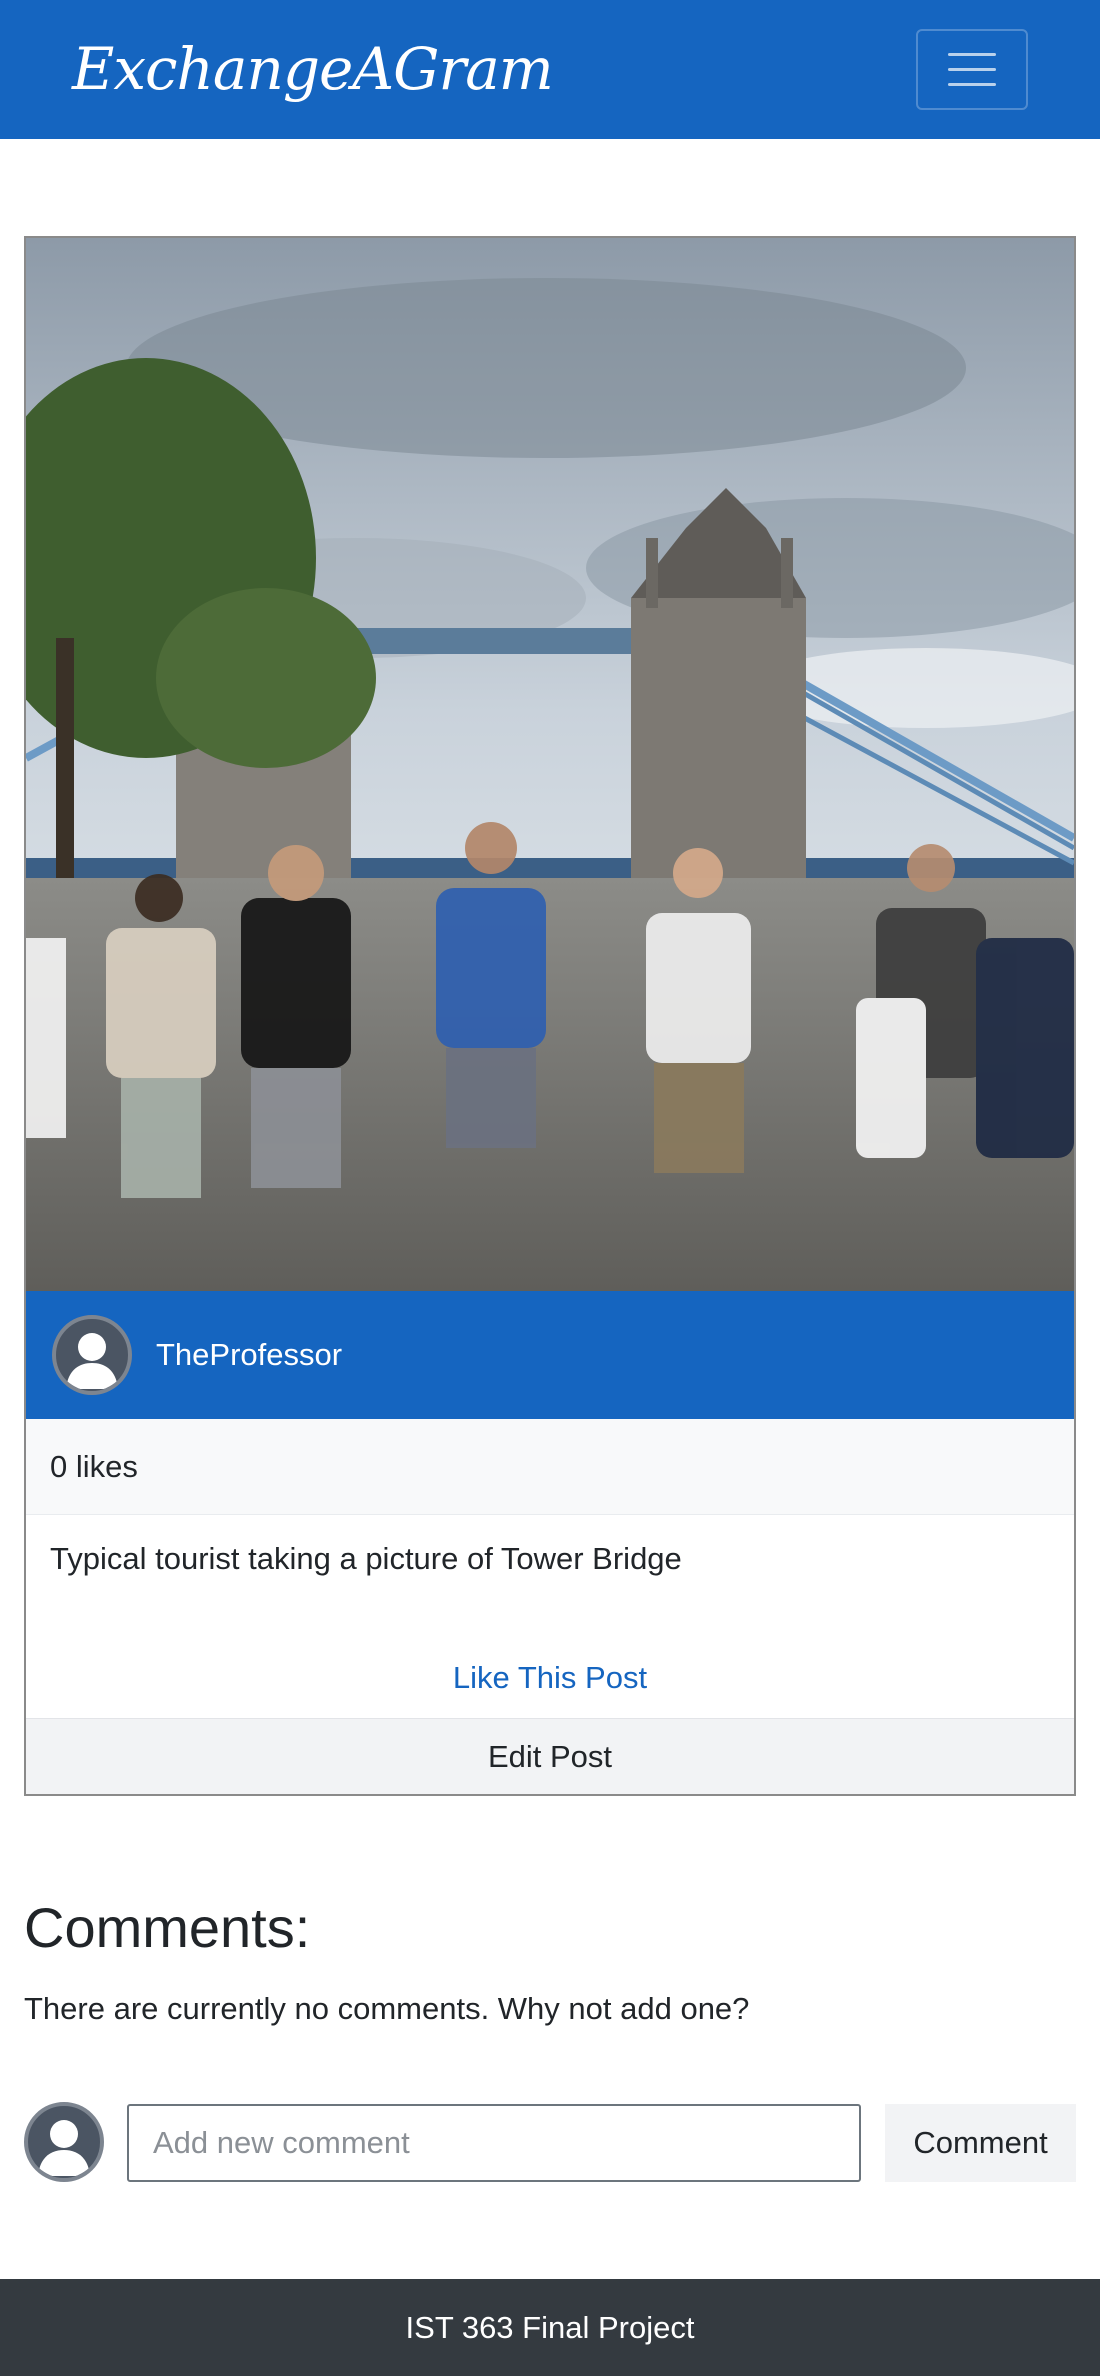  Describe the element at coordinates (550, 1756) in the screenshot. I see `edit-post-button: Edit Post` at that location.